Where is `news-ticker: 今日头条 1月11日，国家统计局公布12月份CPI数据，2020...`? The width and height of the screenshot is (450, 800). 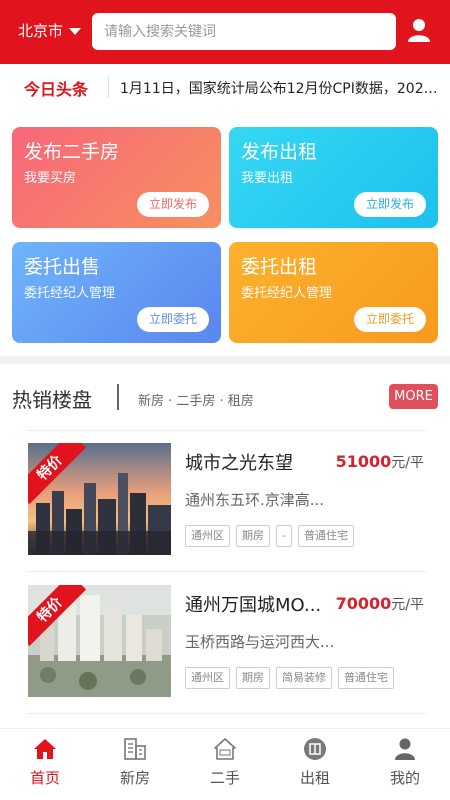 news-ticker: 今日头条 1月11日，国家统计局公布12月份CPI数据，2020... is located at coordinates (225, 87).